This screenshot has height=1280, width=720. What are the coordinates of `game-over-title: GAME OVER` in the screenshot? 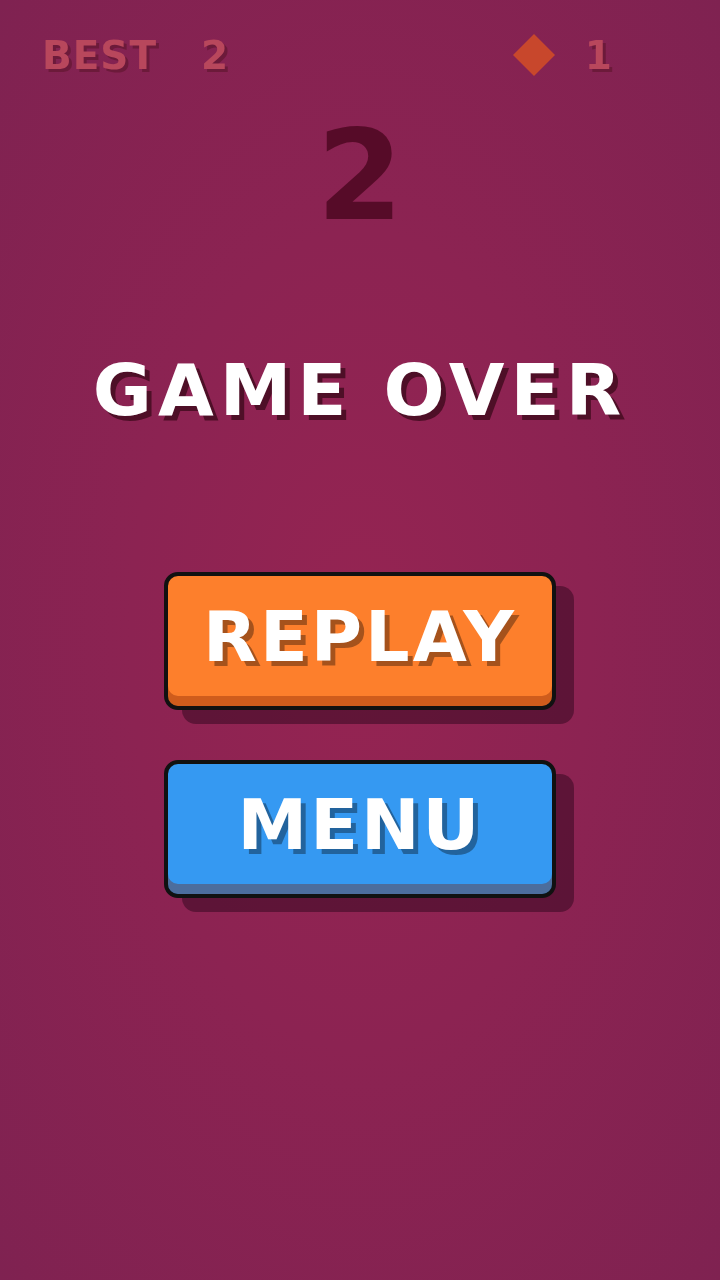 It's located at (360, 390).